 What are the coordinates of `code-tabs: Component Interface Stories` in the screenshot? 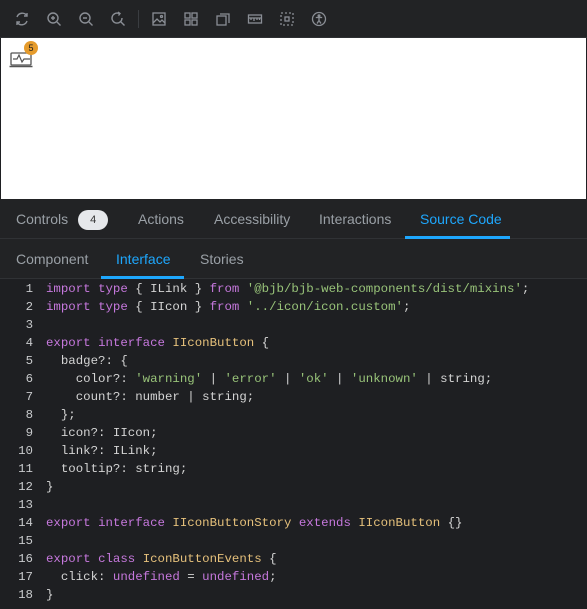 It's located at (293, 259).